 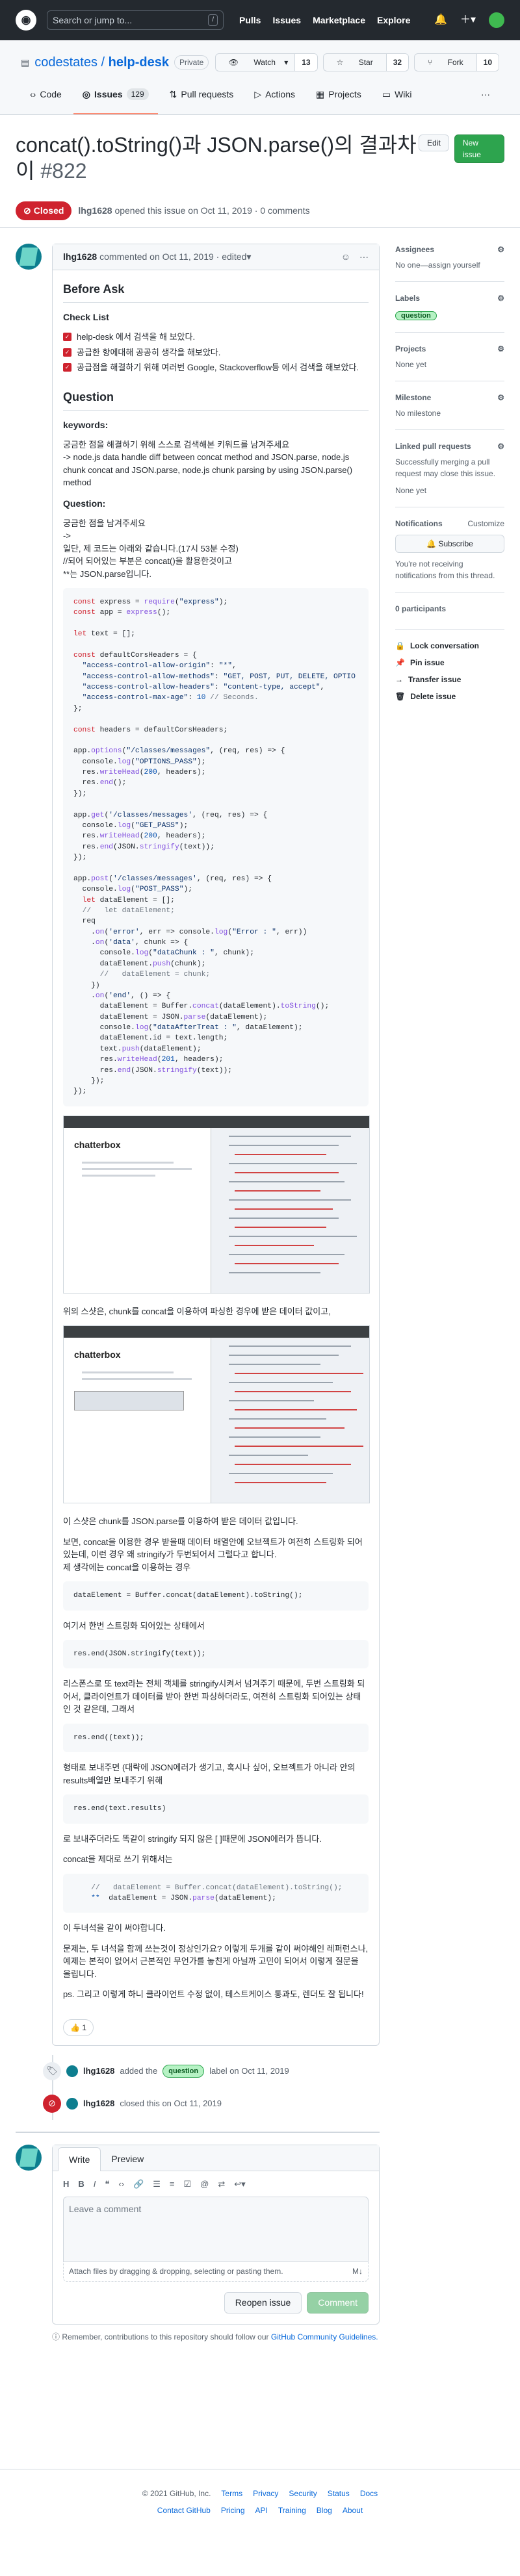 I want to click on footer-link-security: Security, so click(x=303, y=2493).